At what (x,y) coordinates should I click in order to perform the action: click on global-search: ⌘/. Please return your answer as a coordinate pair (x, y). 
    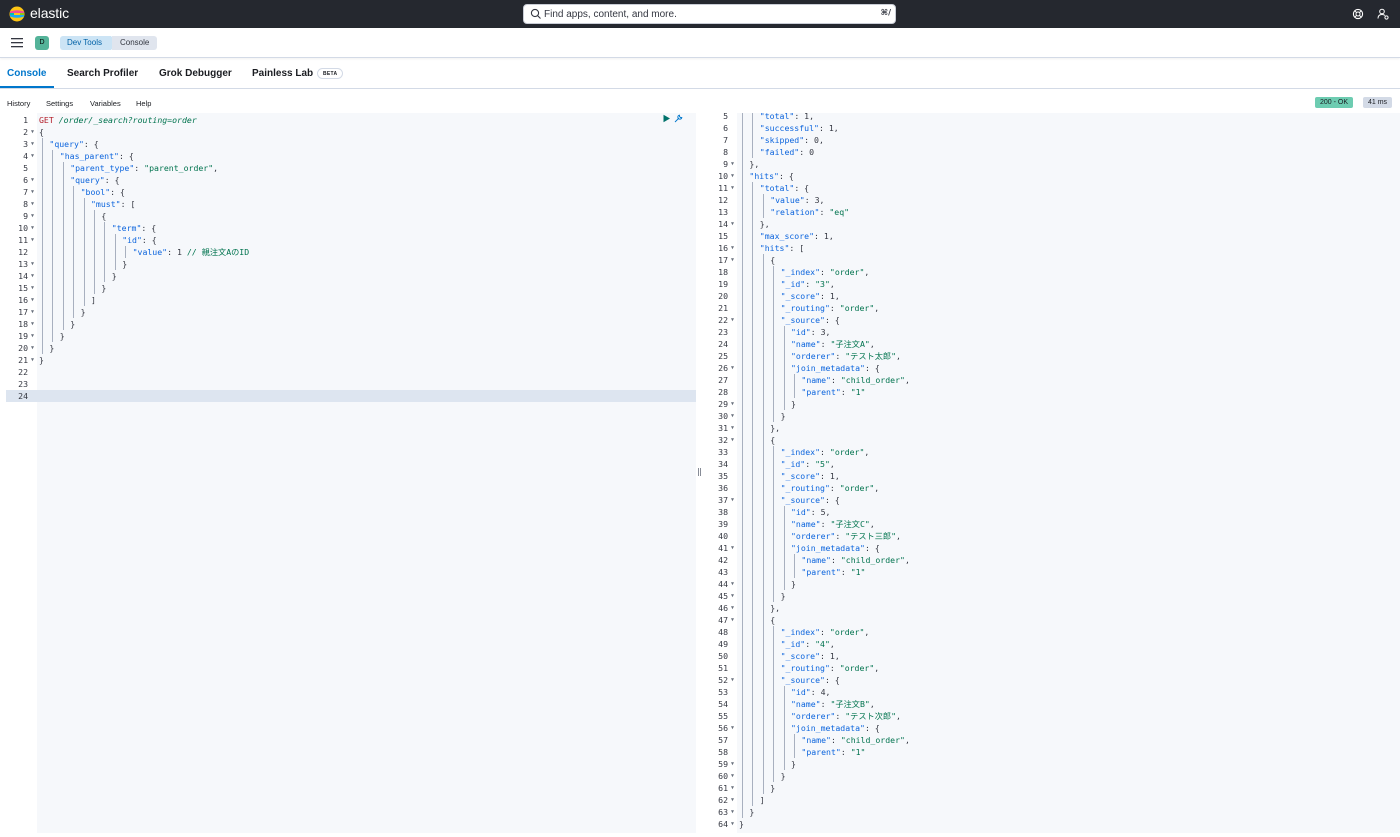
    Looking at the image, I should click on (709, 14).